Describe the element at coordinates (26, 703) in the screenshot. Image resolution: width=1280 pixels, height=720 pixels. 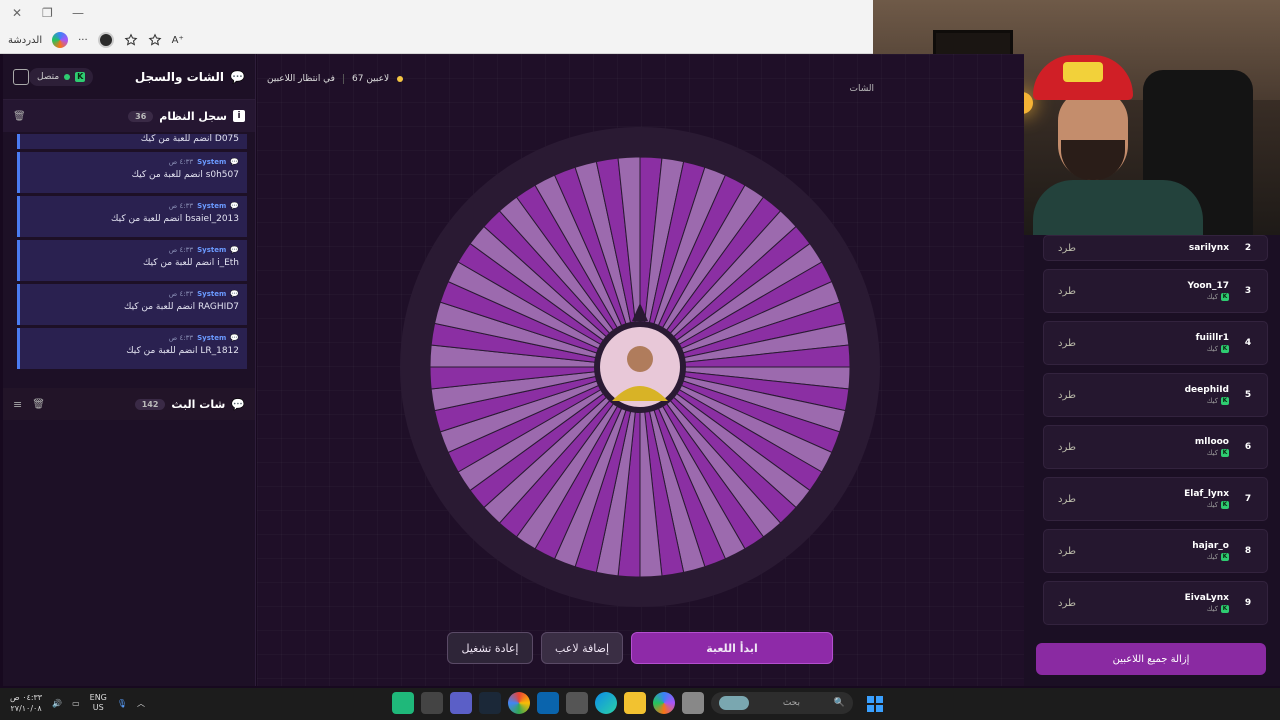
I see `clock: ٠٤:٣٣ ص ٢٧/١٠/٠٨` at that location.